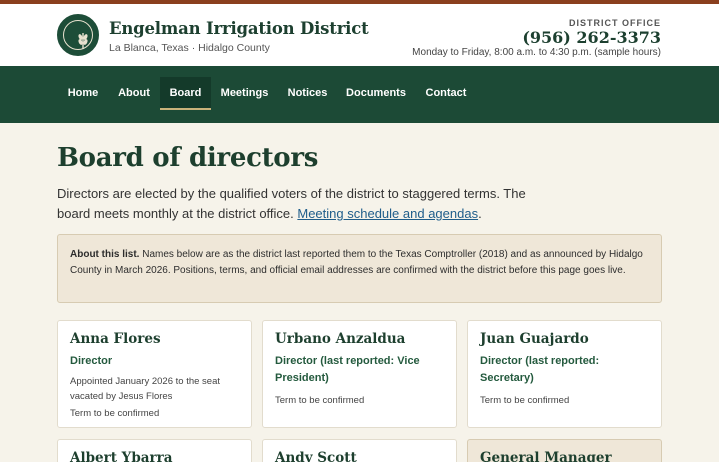 This screenshot has width=719, height=462. I want to click on district-seal-logo, so click(78, 35).